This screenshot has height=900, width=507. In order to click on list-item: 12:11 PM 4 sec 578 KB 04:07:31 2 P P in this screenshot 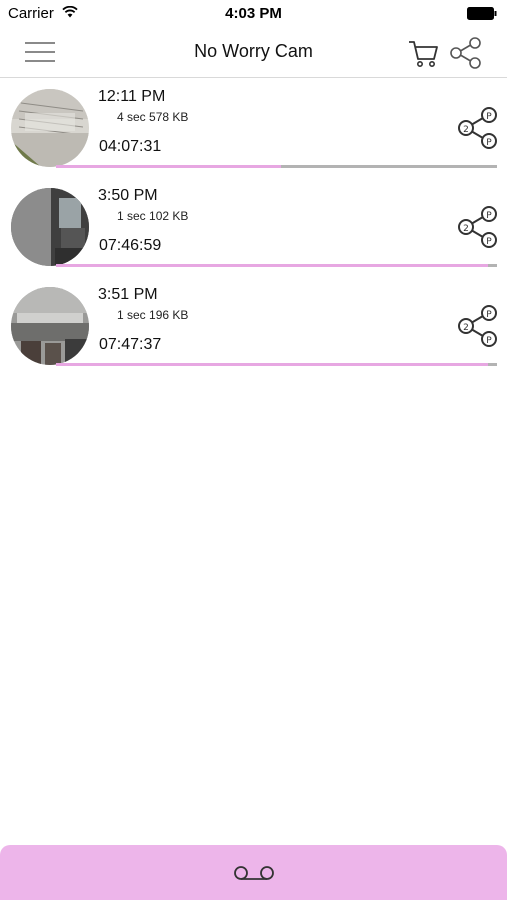, I will do `click(253, 128)`.